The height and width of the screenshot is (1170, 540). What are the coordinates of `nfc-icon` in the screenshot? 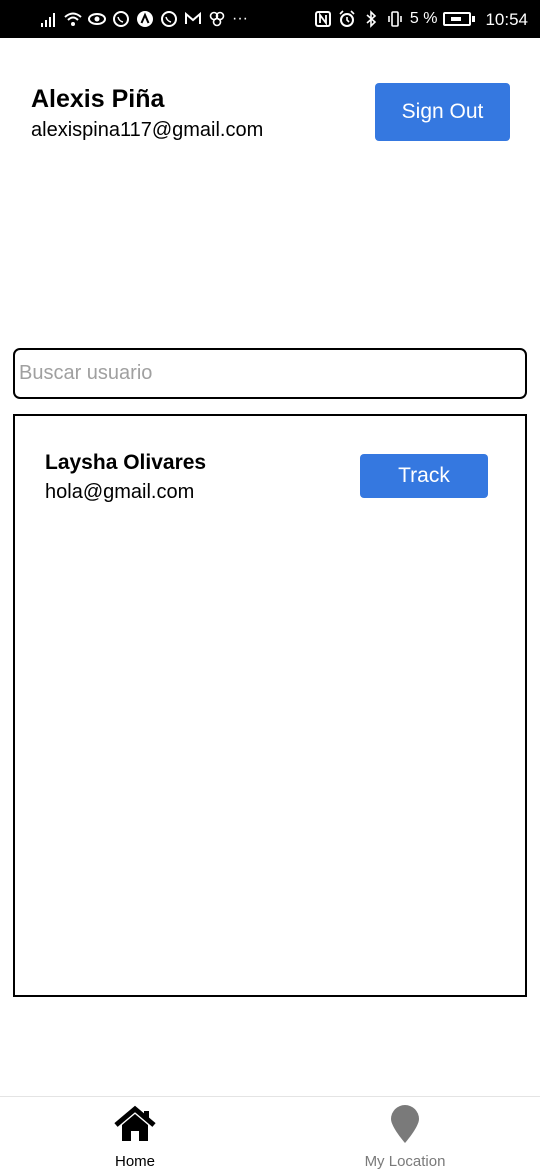 It's located at (323, 19).